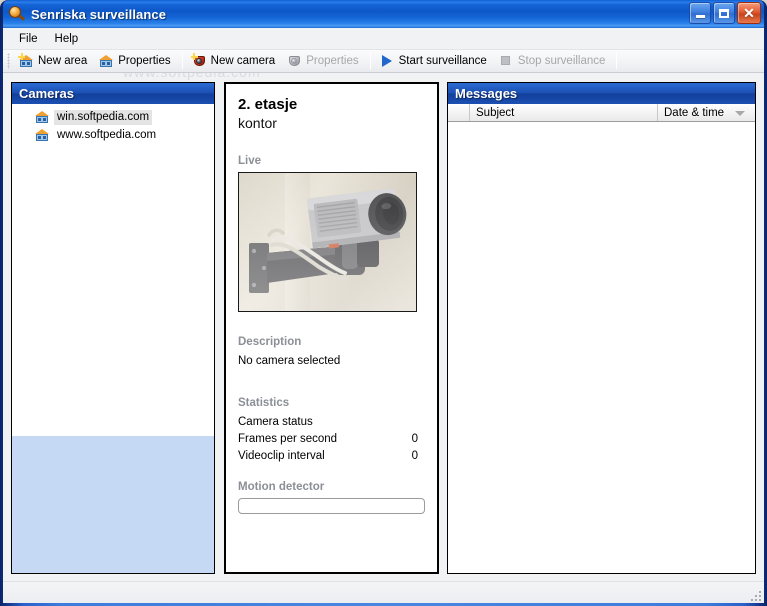 Image resolution: width=767 pixels, height=606 pixels. What do you see at coordinates (250, 161) in the screenshot?
I see `live-label: Live` at bounding box center [250, 161].